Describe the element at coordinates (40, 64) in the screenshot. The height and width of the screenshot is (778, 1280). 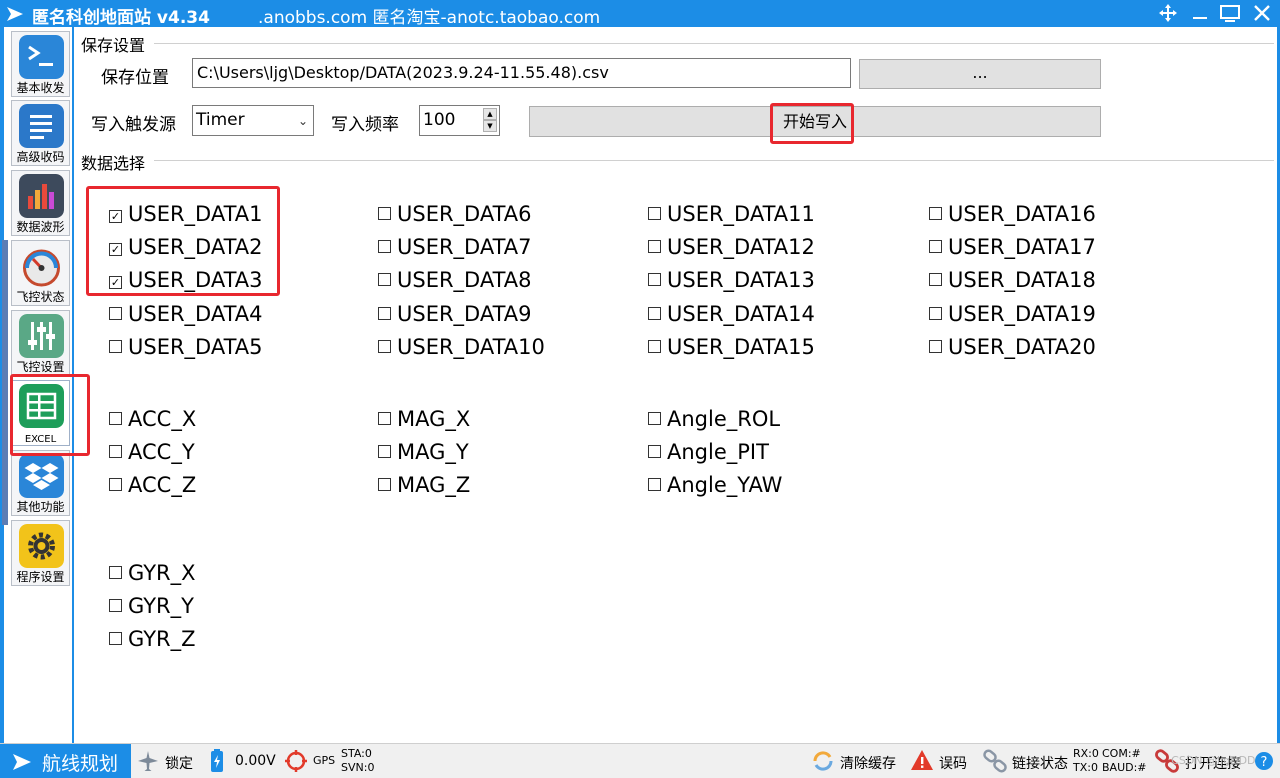
I see `sidebar-item-basic-io: 基本收发` at that location.